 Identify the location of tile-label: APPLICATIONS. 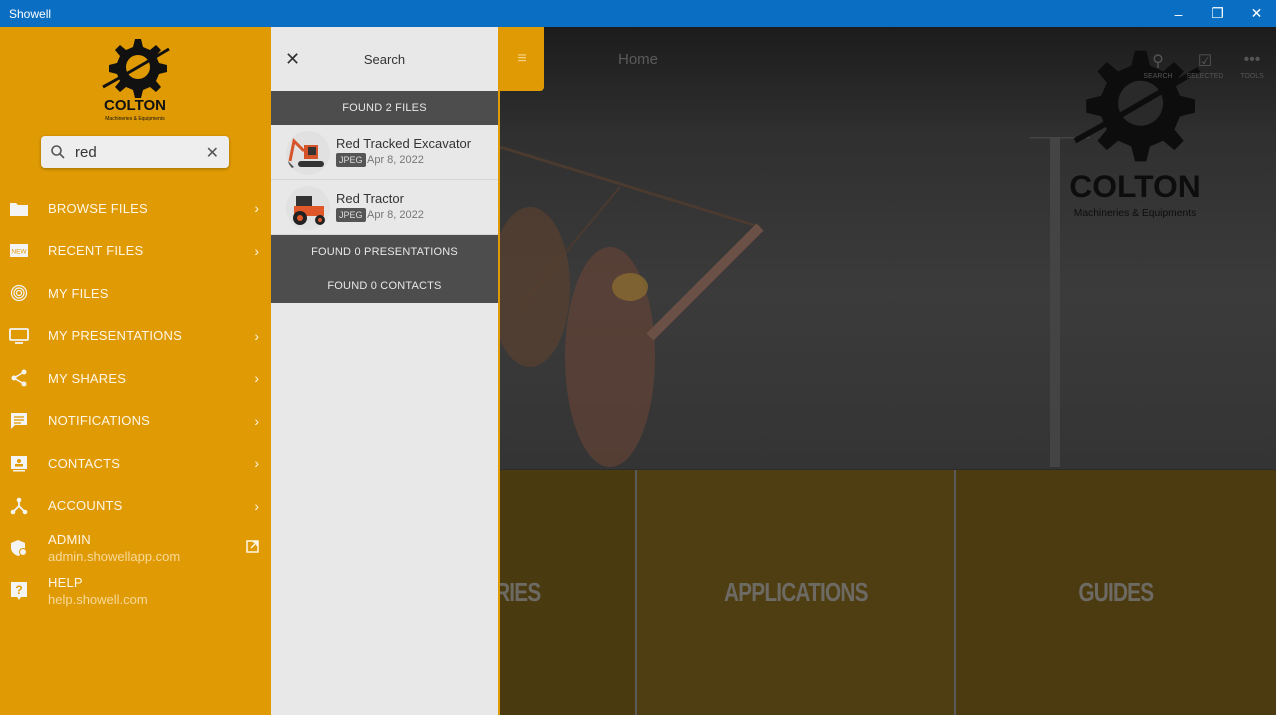
(796, 592).